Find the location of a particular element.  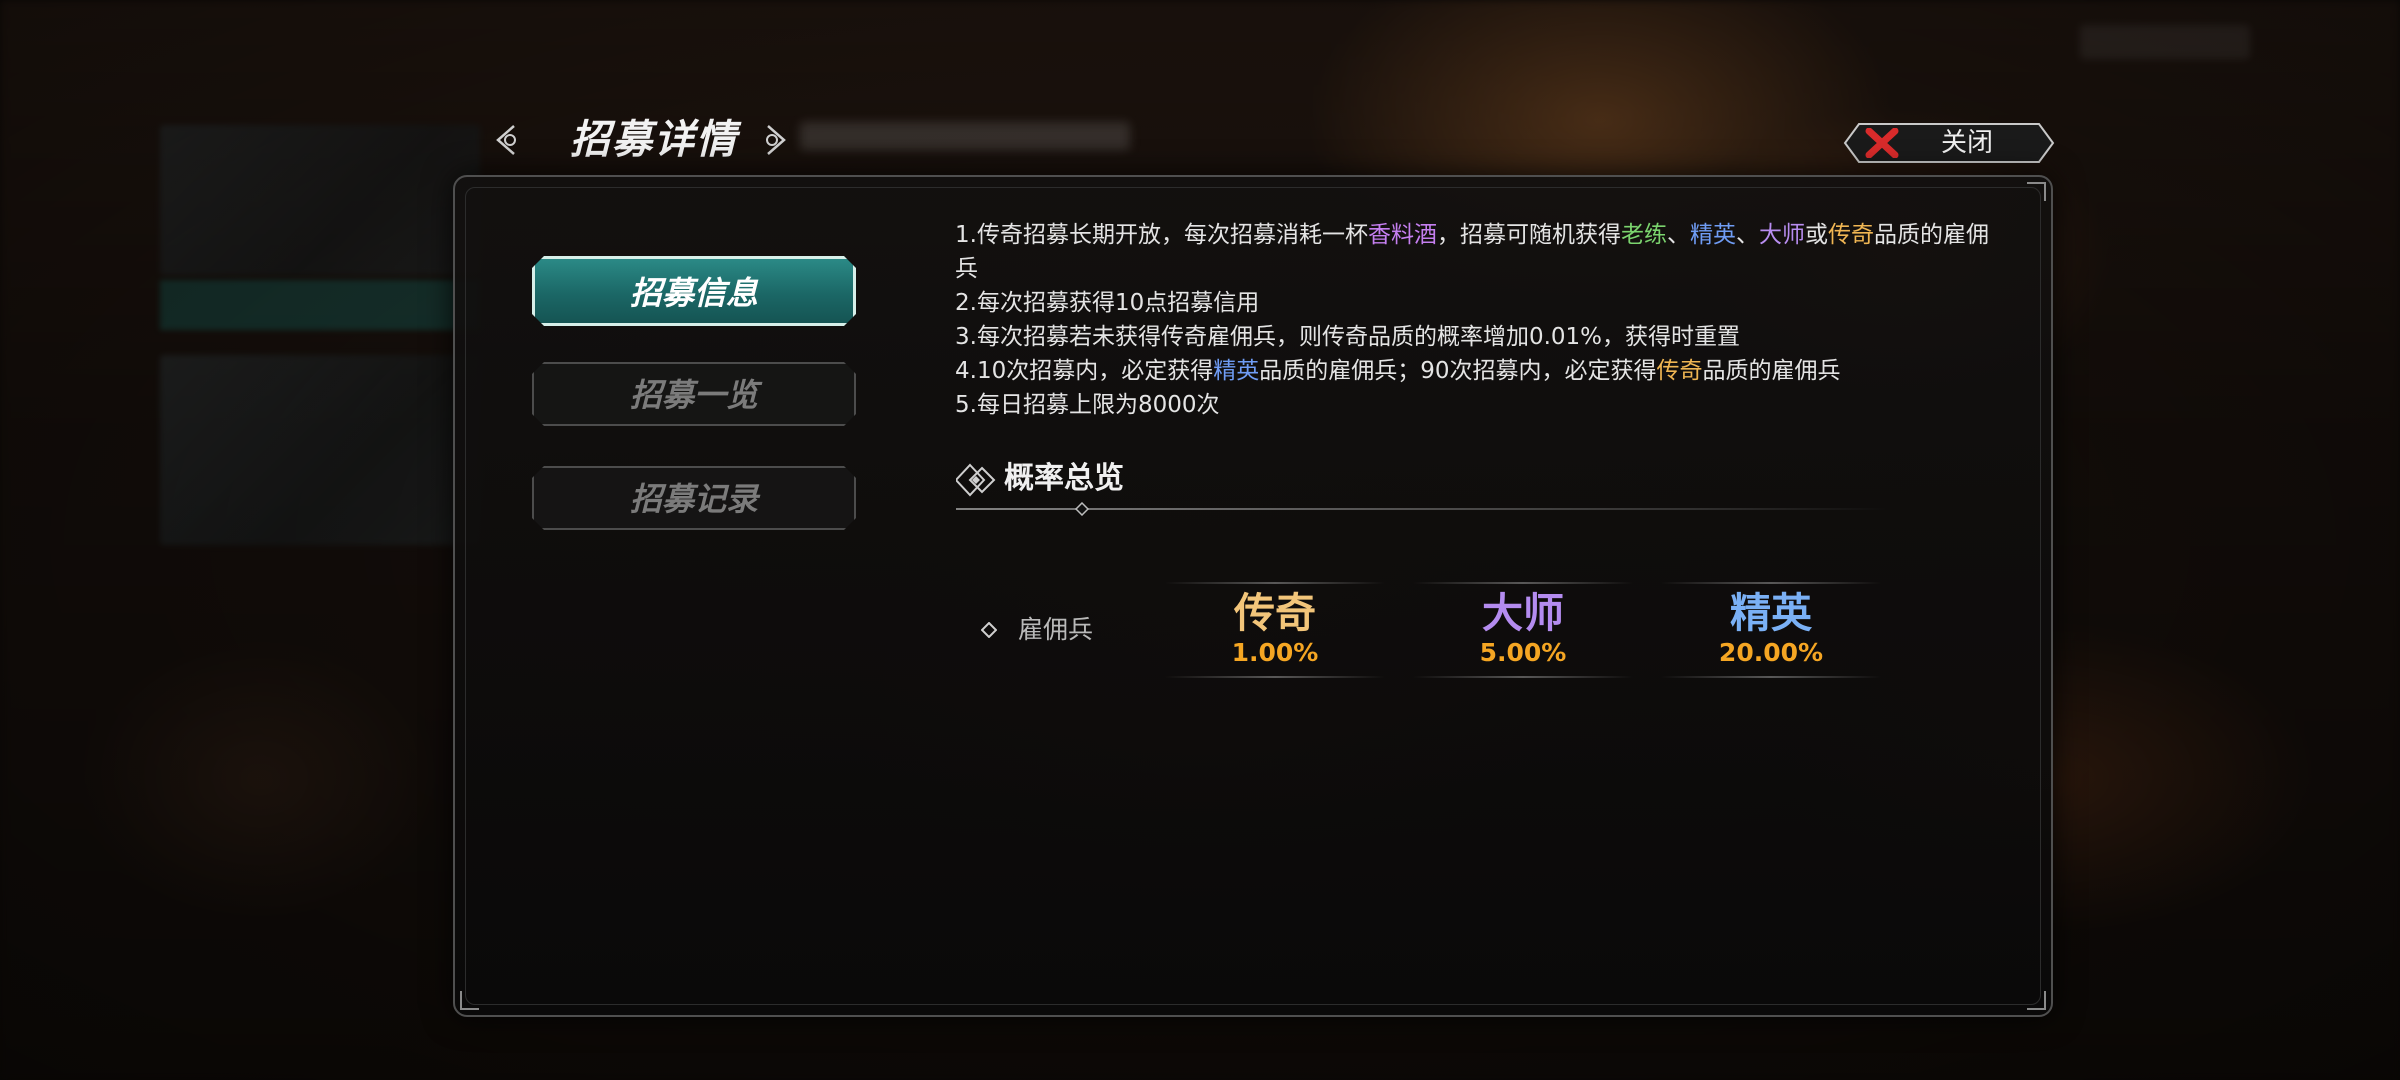

tier-elite: 精英 20.00% is located at coordinates (1771, 630).